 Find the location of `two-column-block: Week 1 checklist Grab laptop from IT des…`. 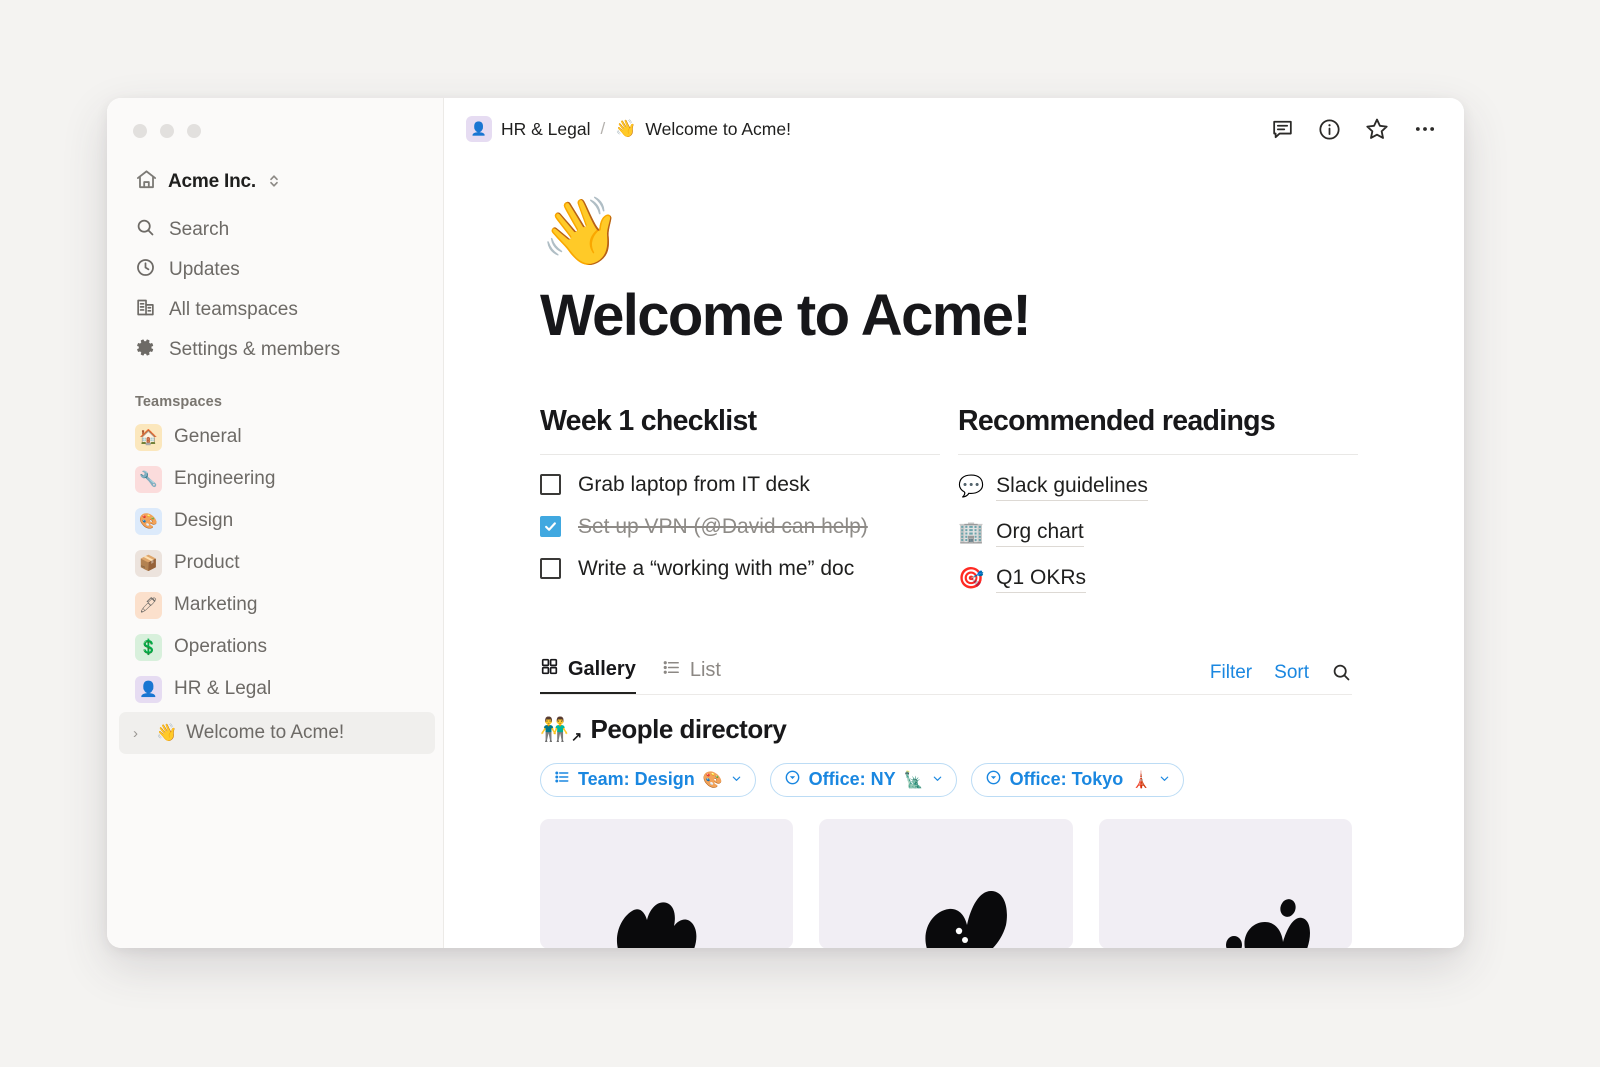

two-column-block: Week 1 checklist Grab laptop from IT des… is located at coordinates (1002, 499).